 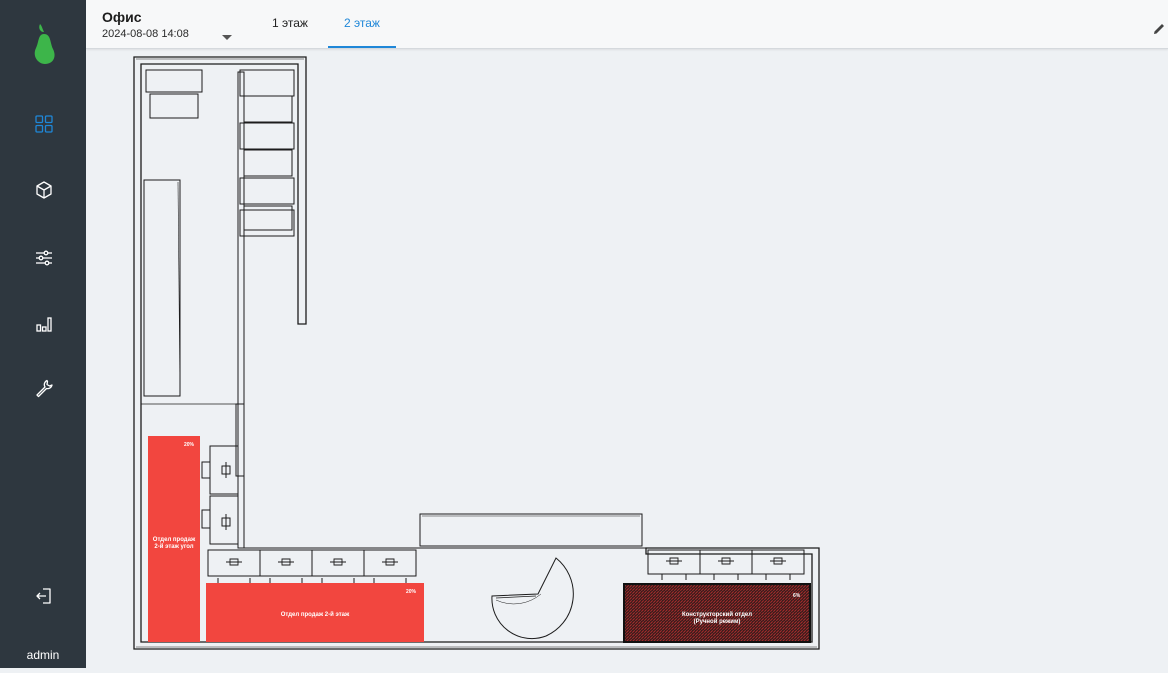 I want to click on current-user-label: admin, so click(x=43, y=655).